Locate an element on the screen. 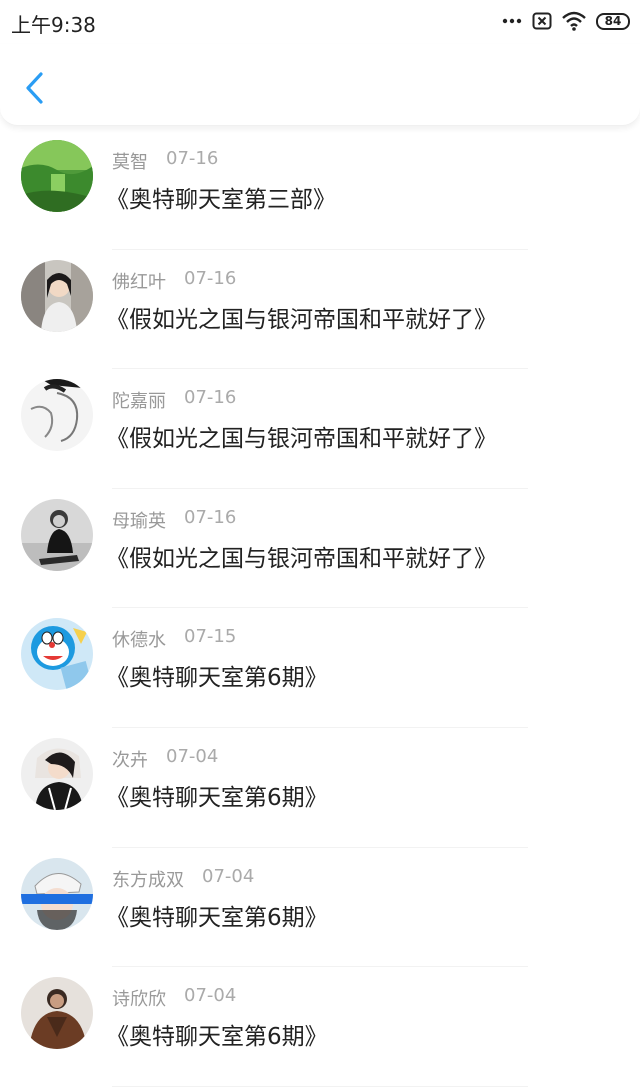 This screenshot has width=640, height=1087. item-title: 《奥特聊天室第三部》 is located at coordinates (221, 200).